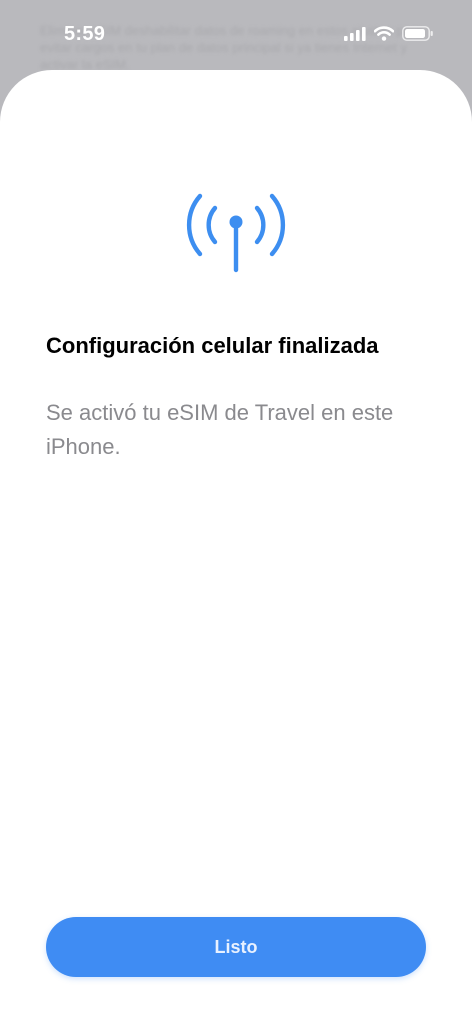 The height and width of the screenshot is (1024, 472). Describe the element at coordinates (355, 33) in the screenshot. I see `cellular-signal-icon` at that location.